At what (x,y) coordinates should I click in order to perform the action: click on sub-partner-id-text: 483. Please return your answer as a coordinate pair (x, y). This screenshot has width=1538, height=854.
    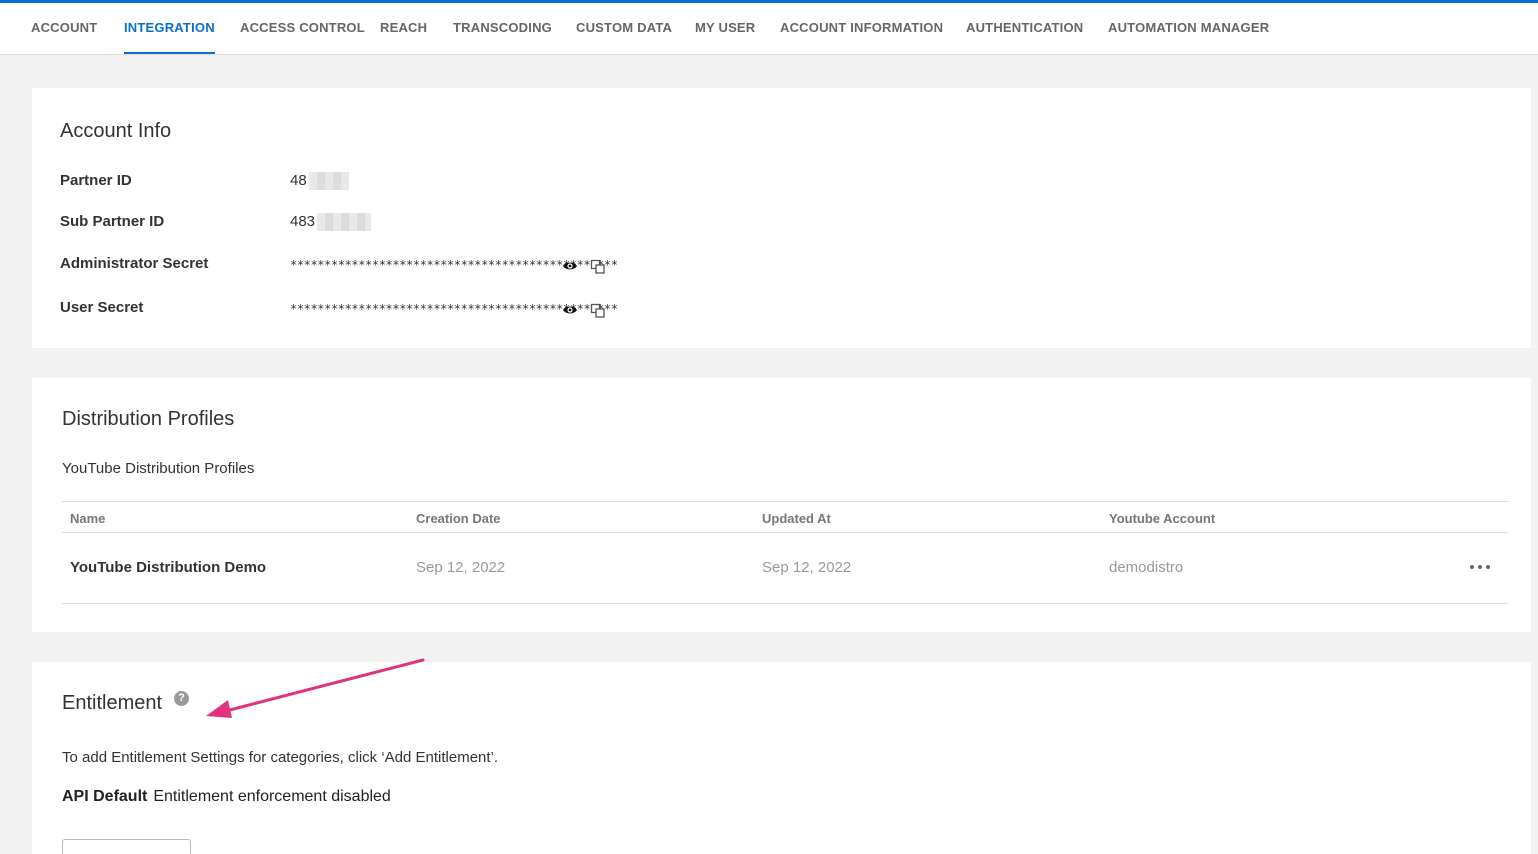
    Looking at the image, I should click on (303, 221).